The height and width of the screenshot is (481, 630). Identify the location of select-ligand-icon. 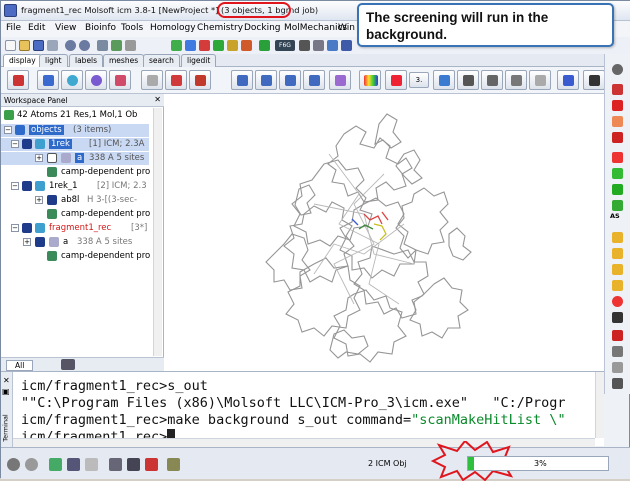
(264, 45).